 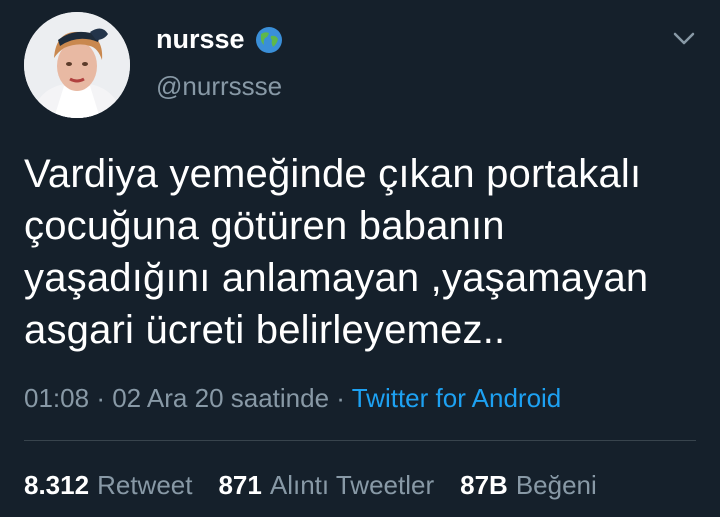 I want to click on retweets-count: 8.312, so click(x=57, y=485).